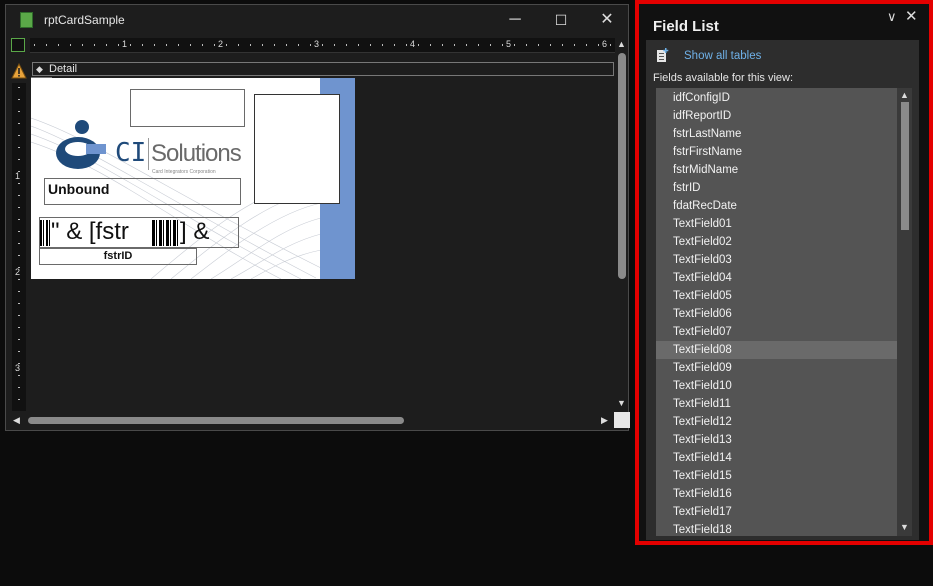 Image resolution: width=933 pixels, height=586 pixels. Describe the element at coordinates (317, 20) in the screenshot. I see `title-bar: rptCardSample ─ ☐ ✕` at that location.